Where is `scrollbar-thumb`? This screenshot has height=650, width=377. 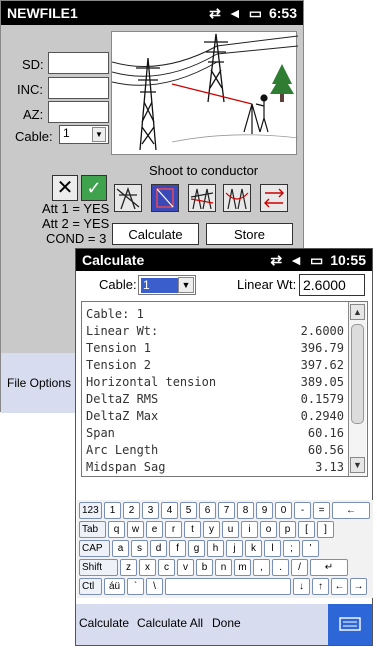
scrollbar-thumb is located at coordinates (357, 374).